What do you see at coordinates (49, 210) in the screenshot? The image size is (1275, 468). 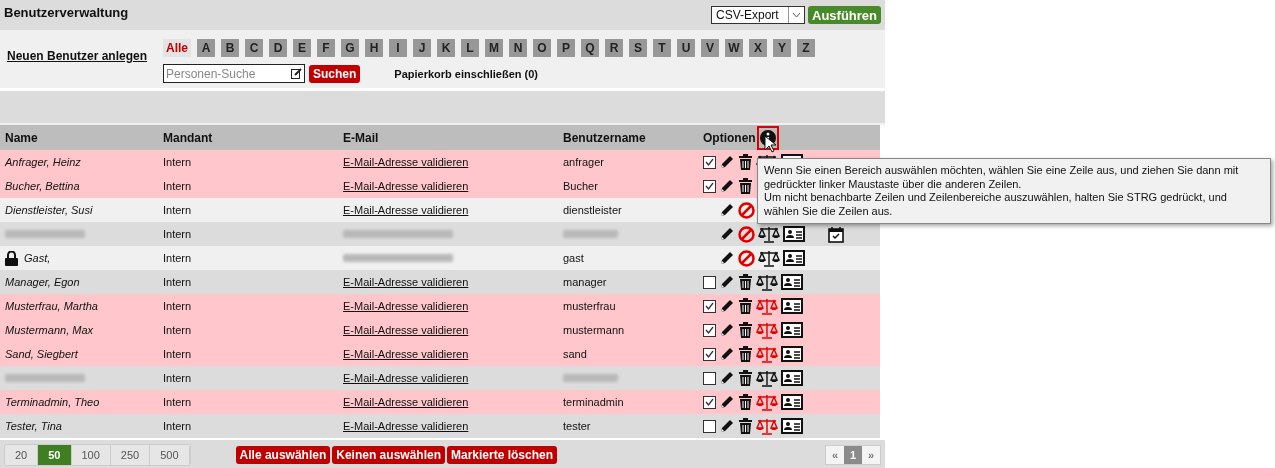 I see `user-name: Dienstleister, Susi` at bounding box center [49, 210].